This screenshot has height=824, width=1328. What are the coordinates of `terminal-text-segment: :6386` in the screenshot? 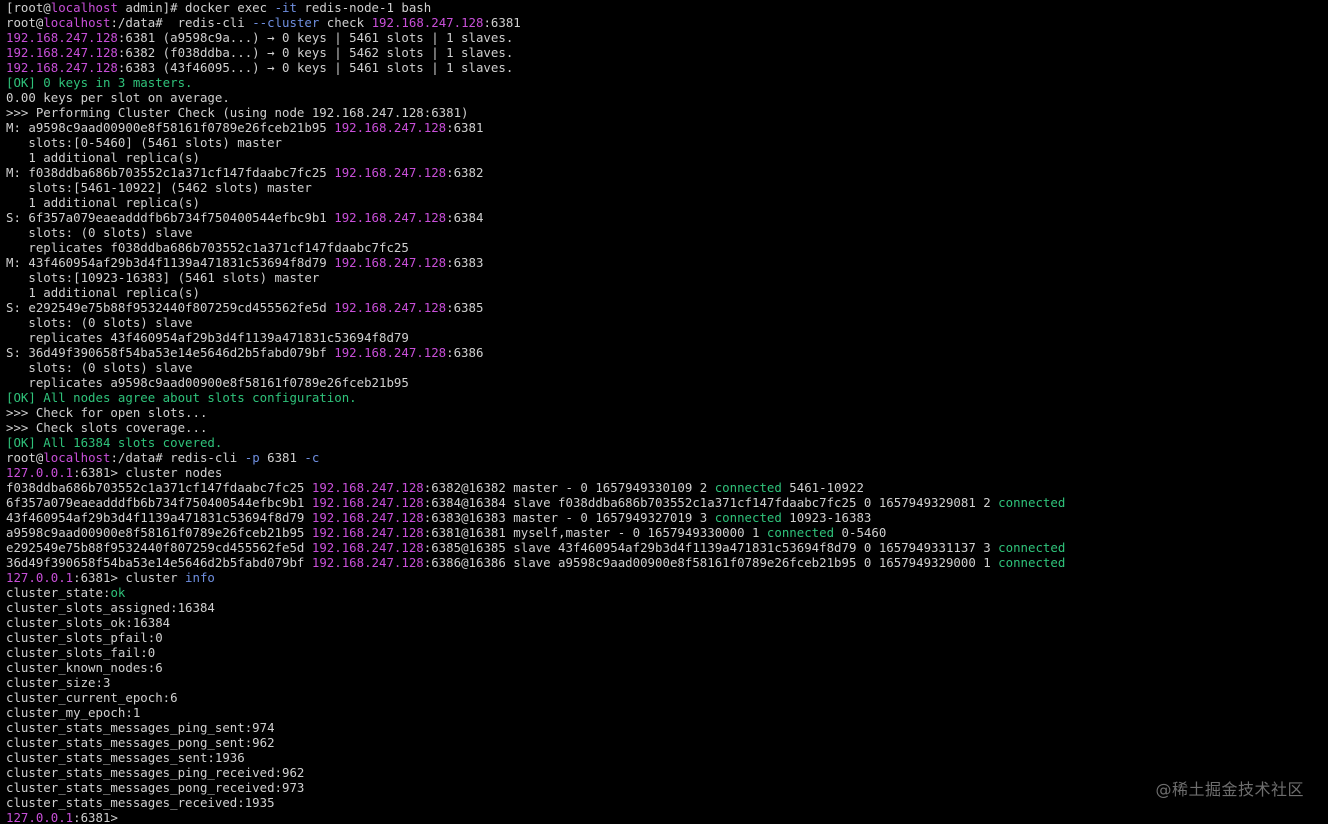 It's located at (465, 352).